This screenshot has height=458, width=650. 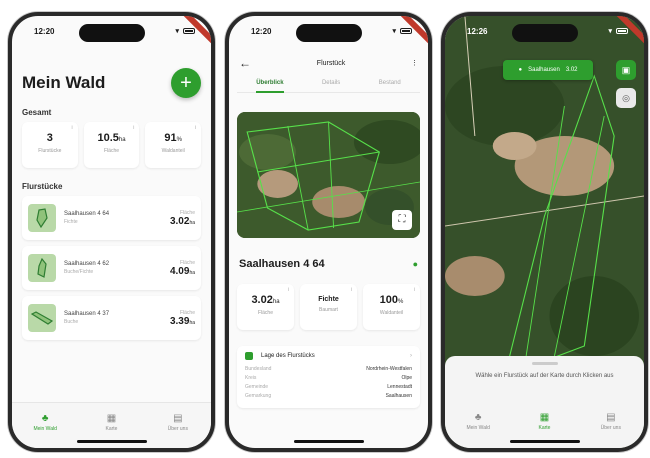 What do you see at coordinates (328, 310) in the screenshot?
I see `stat-label: Baumart` at bounding box center [328, 310].